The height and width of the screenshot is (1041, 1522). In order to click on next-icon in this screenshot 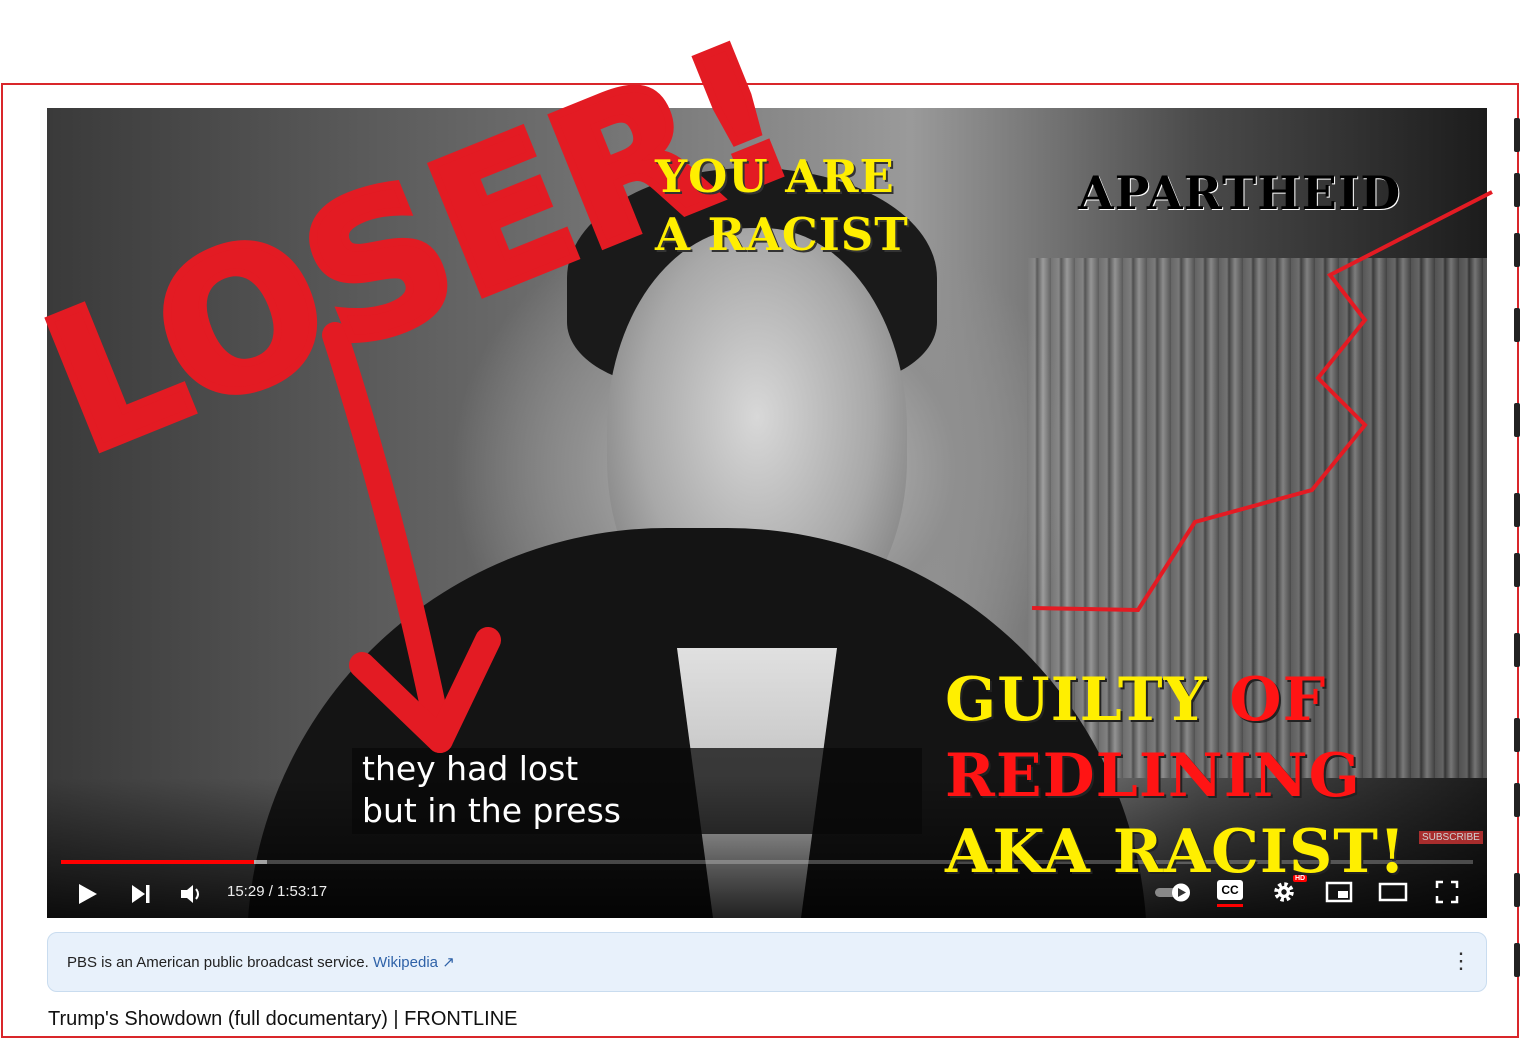, I will do `click(141, 894)`.